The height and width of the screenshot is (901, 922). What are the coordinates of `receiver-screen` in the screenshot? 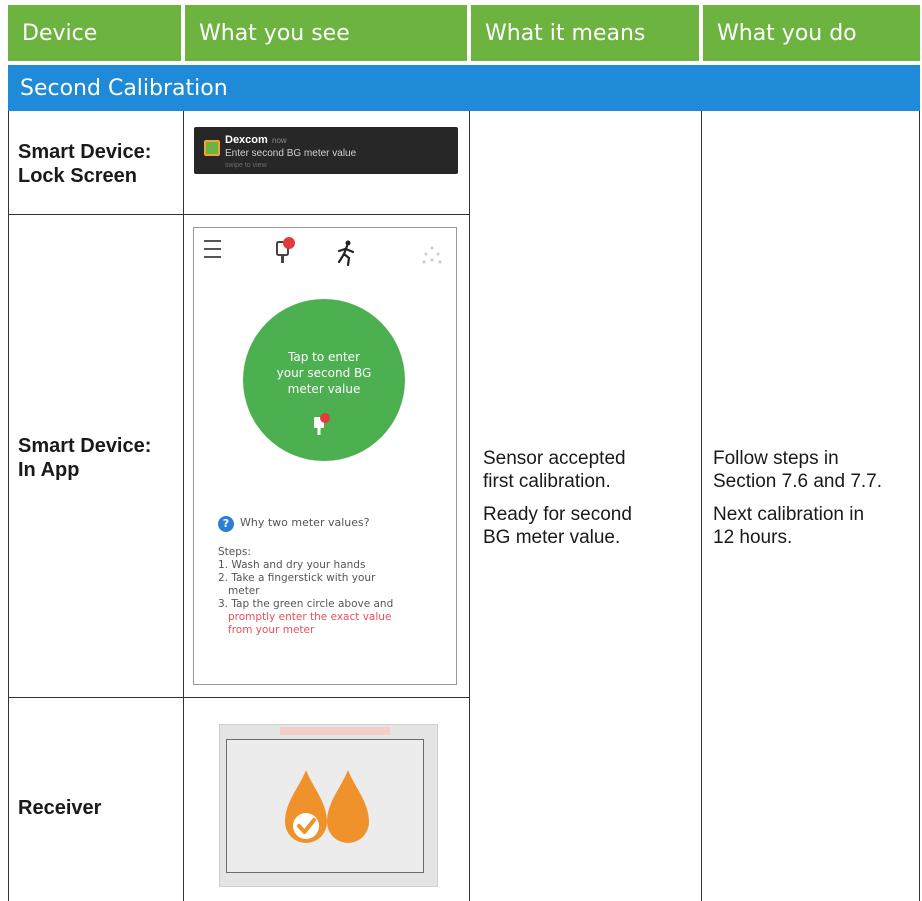 It's located at (328, 805).